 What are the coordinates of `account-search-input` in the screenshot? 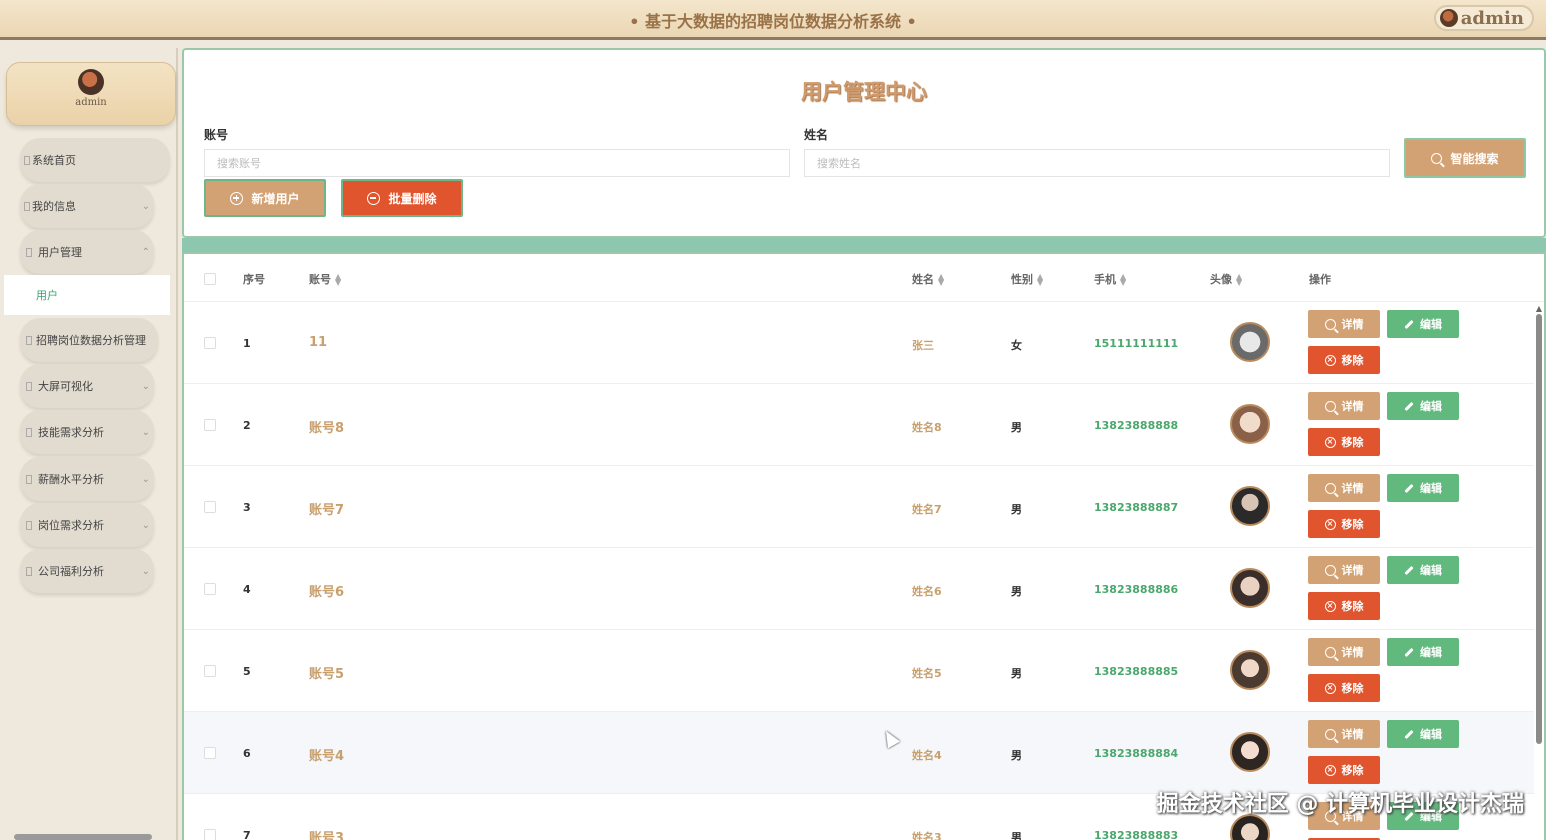 It's located at (497, 163).